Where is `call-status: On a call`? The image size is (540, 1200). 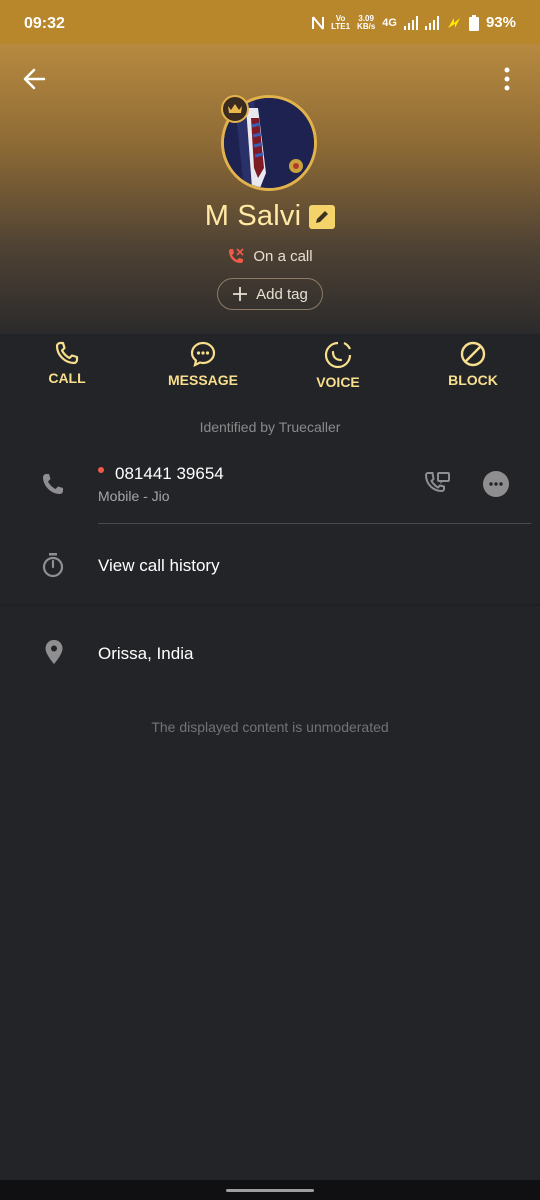 call-status: On a call is located at coordinates (270, 256).